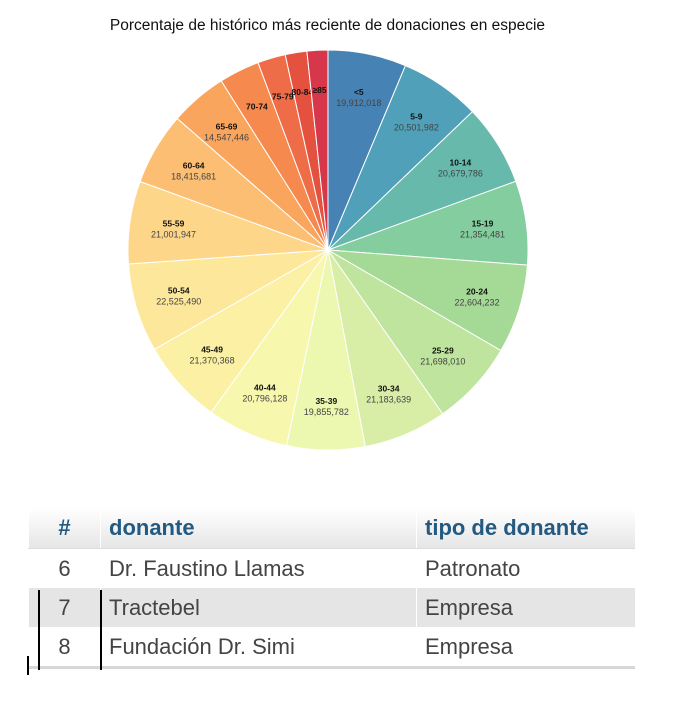 This screenshot has height=712, width=688. What do you see at coordinates (443, 351) in the screenshot?
I see `pie-slice-label: 25-29` at bounding box center [443, 351].